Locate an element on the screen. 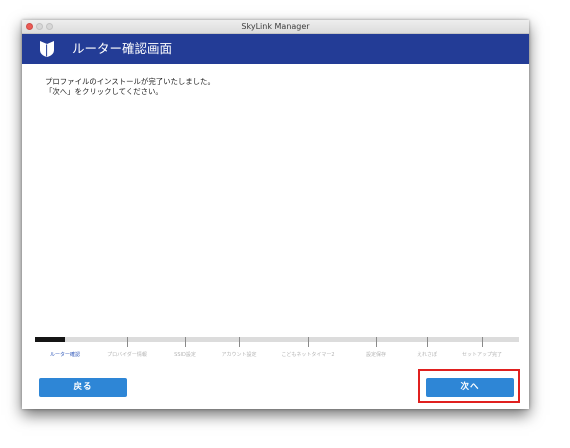  back-button: 戻る is located at coordinates (83, 387).